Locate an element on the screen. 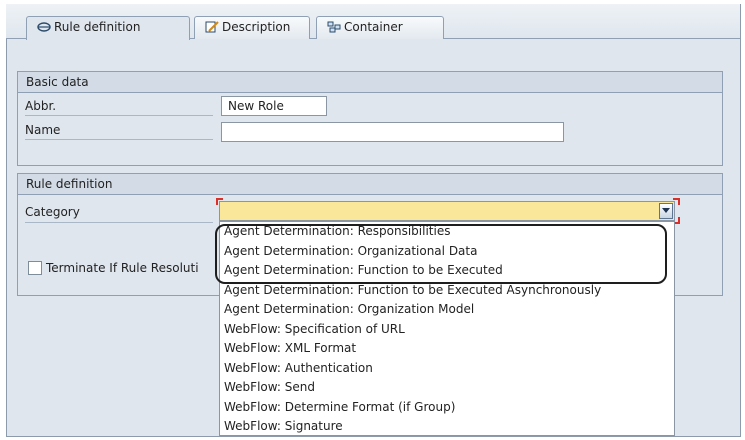  rule-definition-icon is located at coordinates (44, 27).